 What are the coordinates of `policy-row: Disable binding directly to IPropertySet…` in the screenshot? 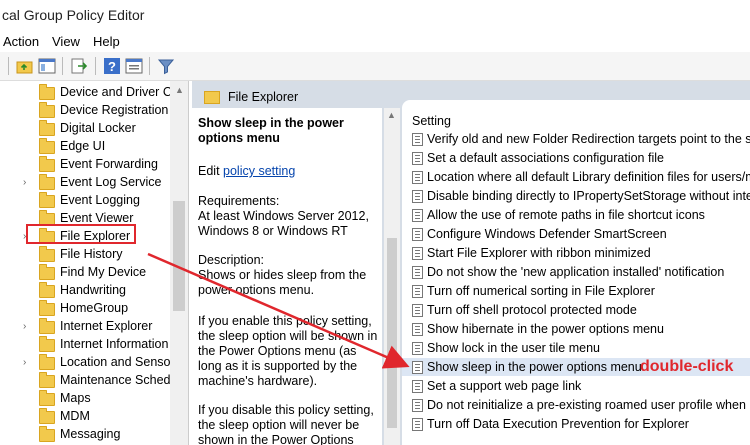 It's located at (576, 196).